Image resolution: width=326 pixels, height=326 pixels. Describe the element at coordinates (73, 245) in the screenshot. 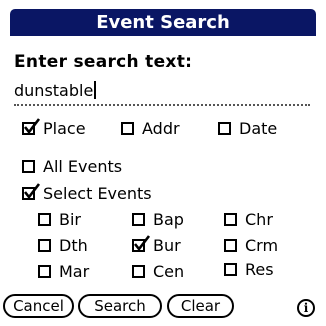

I see `event-label-dth: Dth` at that location.